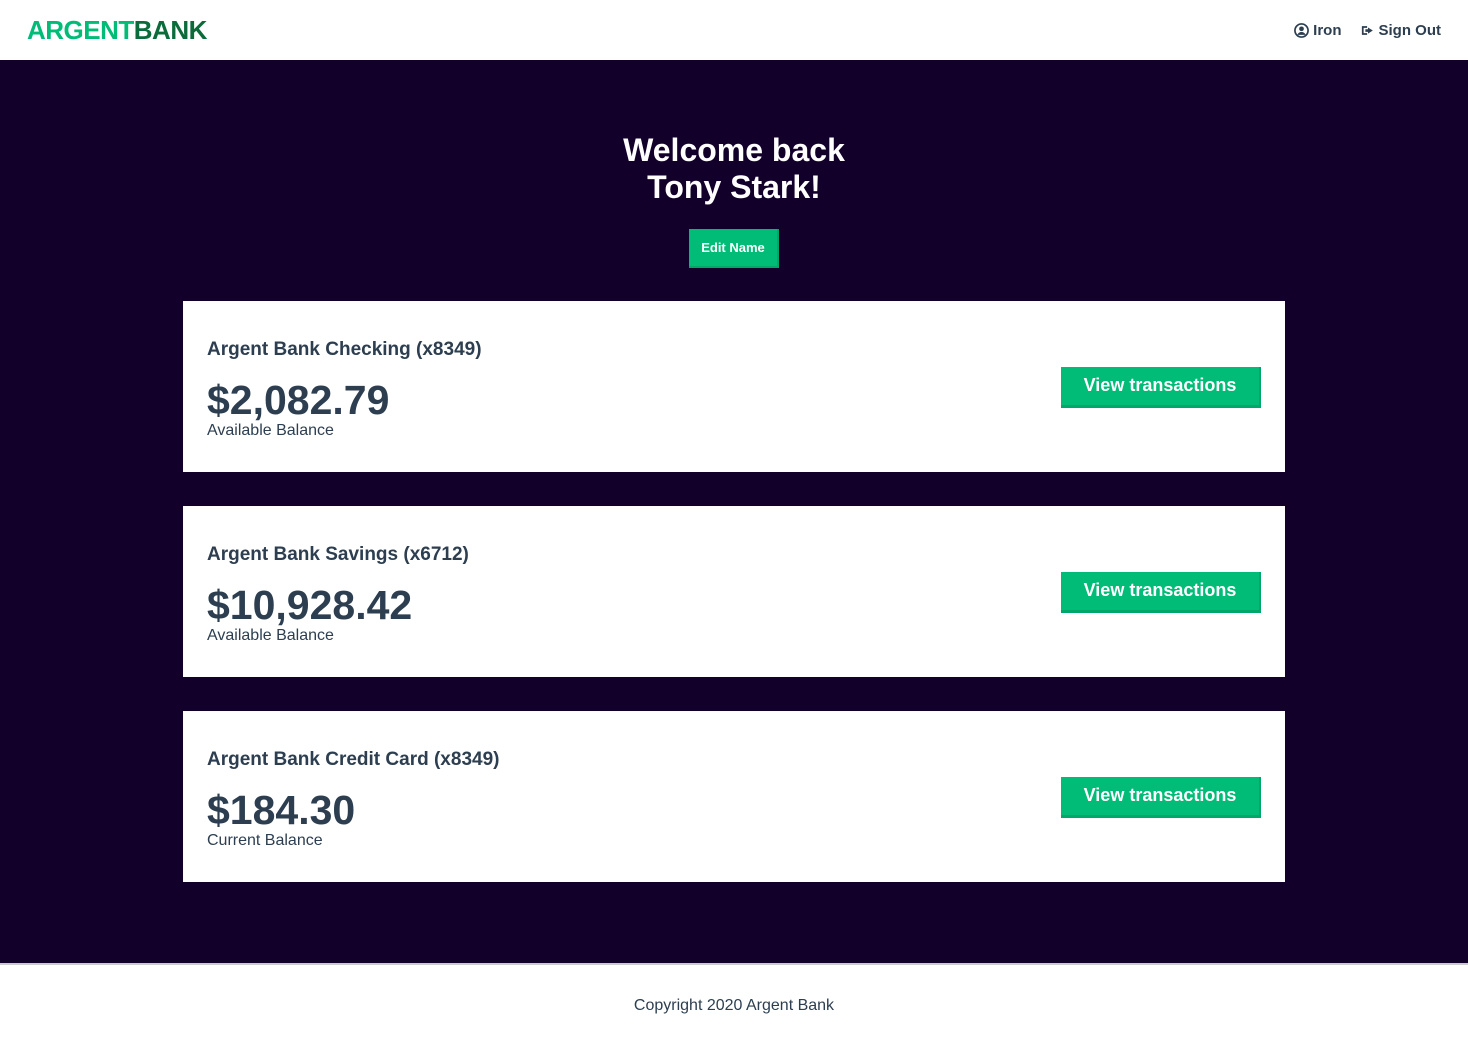  What do you see at coordinates (170, 29) in the screenshot?
I see `logo-text-bank: BANK` at bounding box center [170, 29].